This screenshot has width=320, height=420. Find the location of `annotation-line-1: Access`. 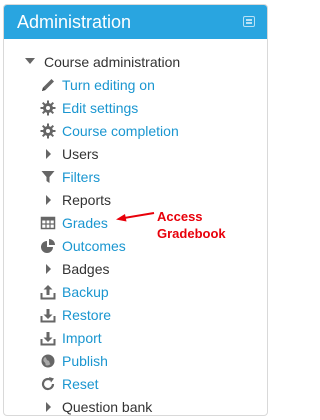

annotation-line-1: Access is located at coordinates (180, 216).